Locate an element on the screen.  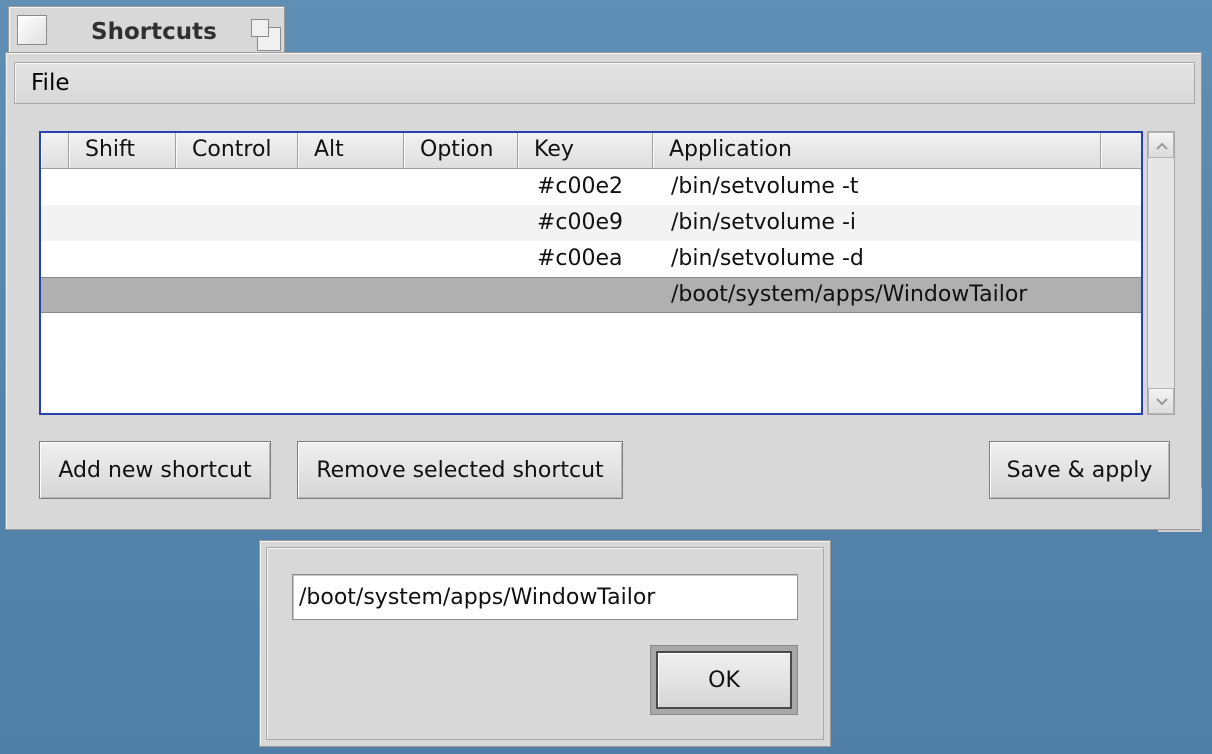
vertical-scrollbar is located at coordinates (1161, 273).